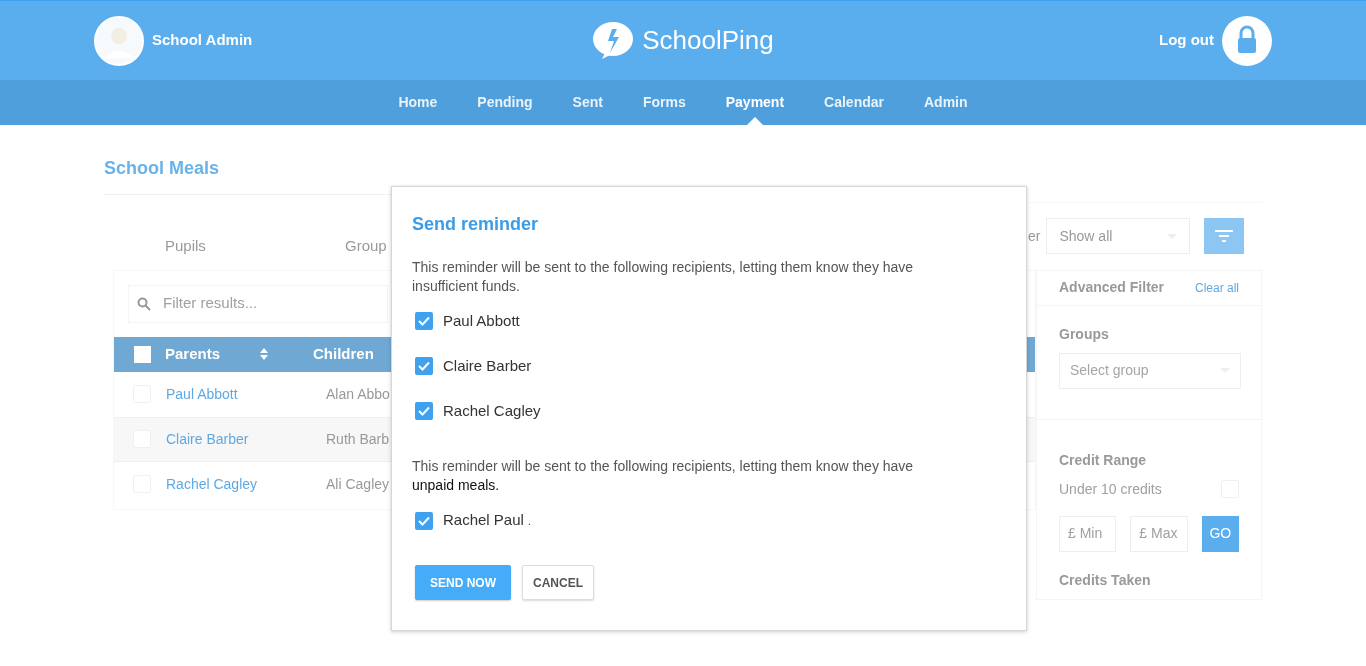 The height and width of the screenshot is (666, 1366). Describe the element at coordinates (119, 40) in the screenshot. I see `avatar-icon` at that location.